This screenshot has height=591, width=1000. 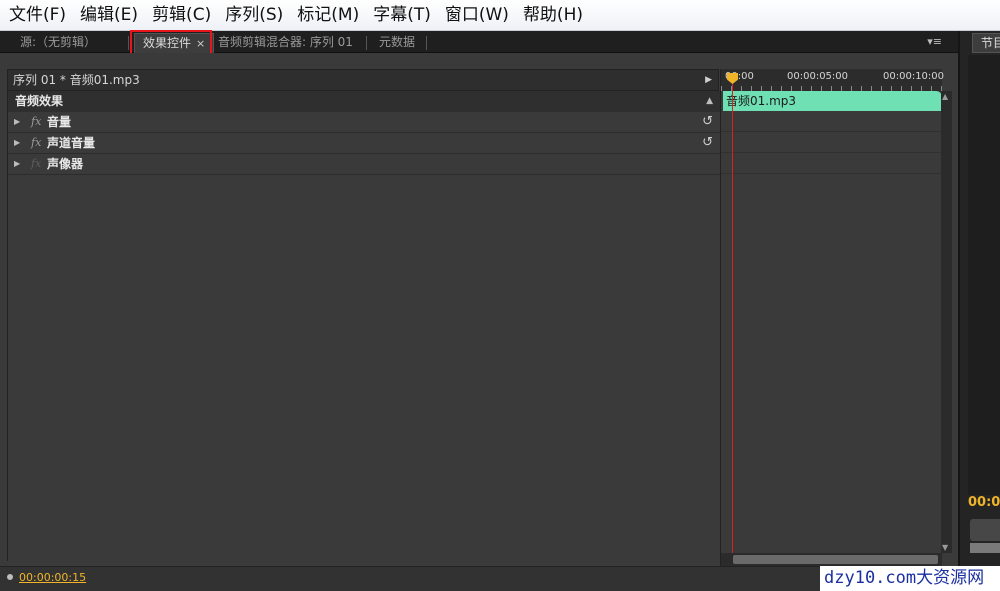 I want to click on effect-row-volume: ▶ fx 音量 ↺, so click(x=364, y=122).